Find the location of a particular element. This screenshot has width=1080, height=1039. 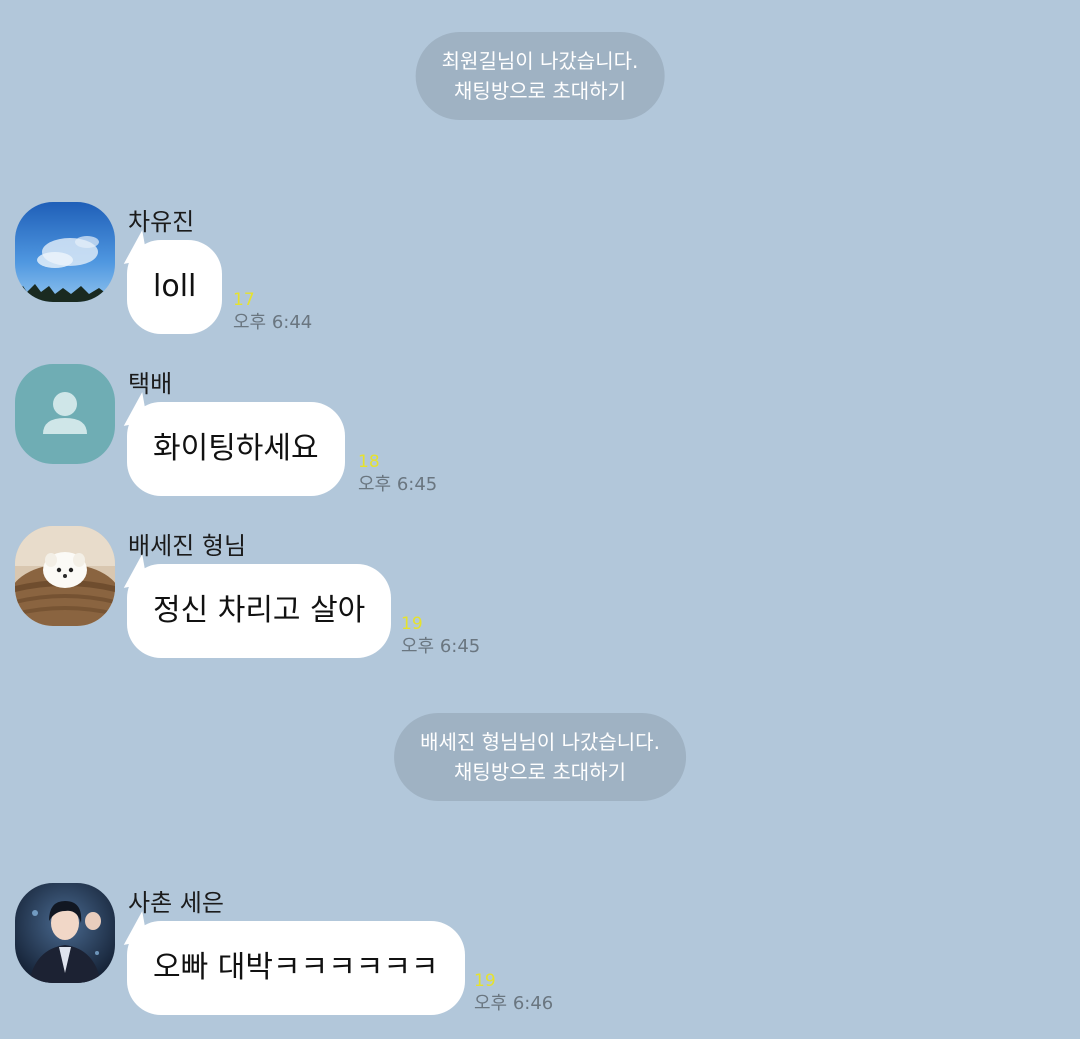

message-meta: 19 오후 6:46 is located at coordinates (513, 994).